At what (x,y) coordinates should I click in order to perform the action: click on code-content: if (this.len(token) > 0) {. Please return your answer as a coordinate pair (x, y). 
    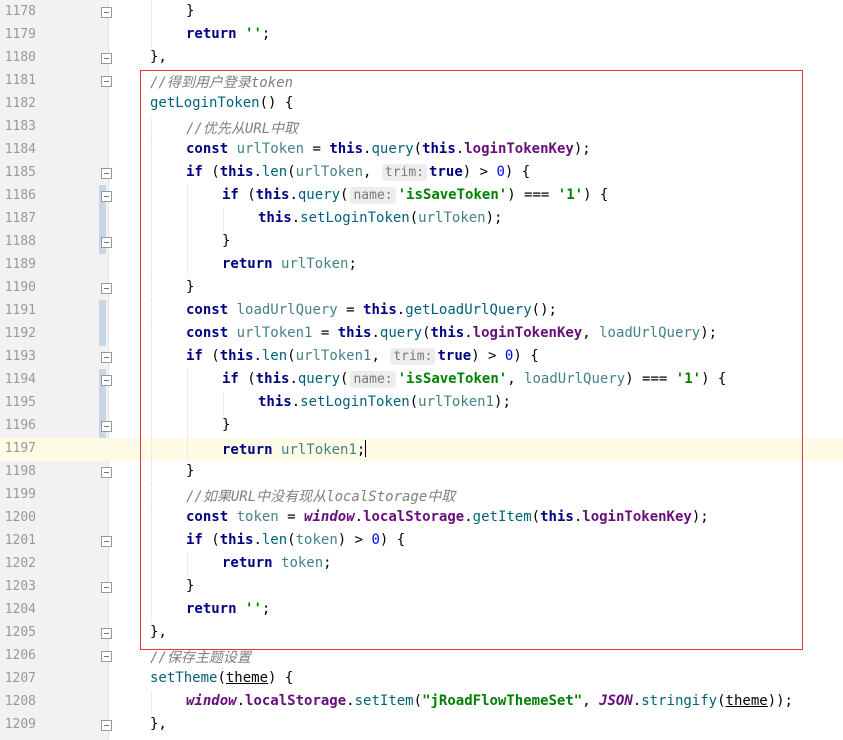
    Looking at the image, I should click on (295, 540).